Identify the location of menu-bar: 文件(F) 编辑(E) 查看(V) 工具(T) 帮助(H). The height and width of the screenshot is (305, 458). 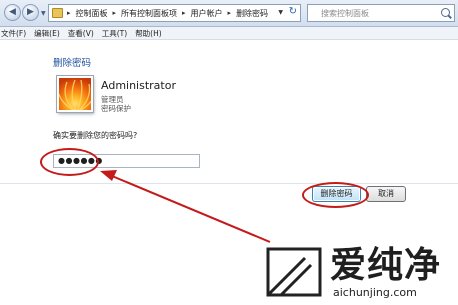
(229, 33).